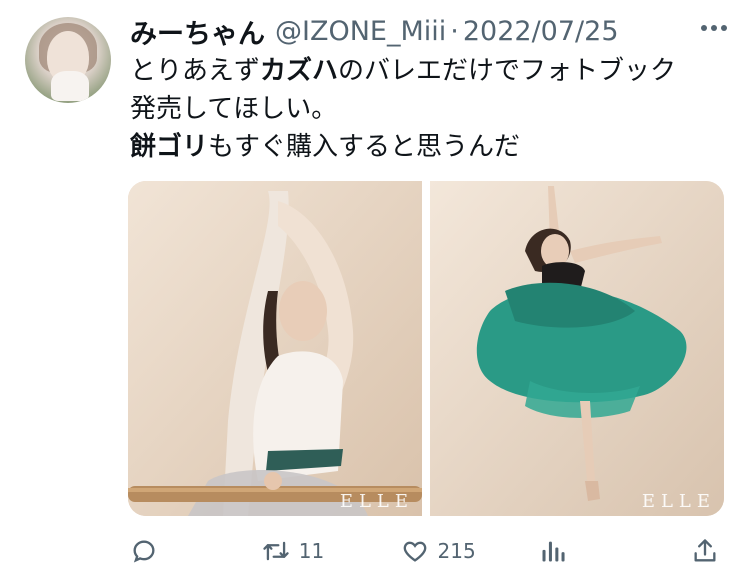 Image resolution: width=749 pixels, height=571 pixels. What do you see at coordinates (195, 71) in the screenshot?
I see `tweet-text-segment: とりあえず` at bounding box center [195, 71].